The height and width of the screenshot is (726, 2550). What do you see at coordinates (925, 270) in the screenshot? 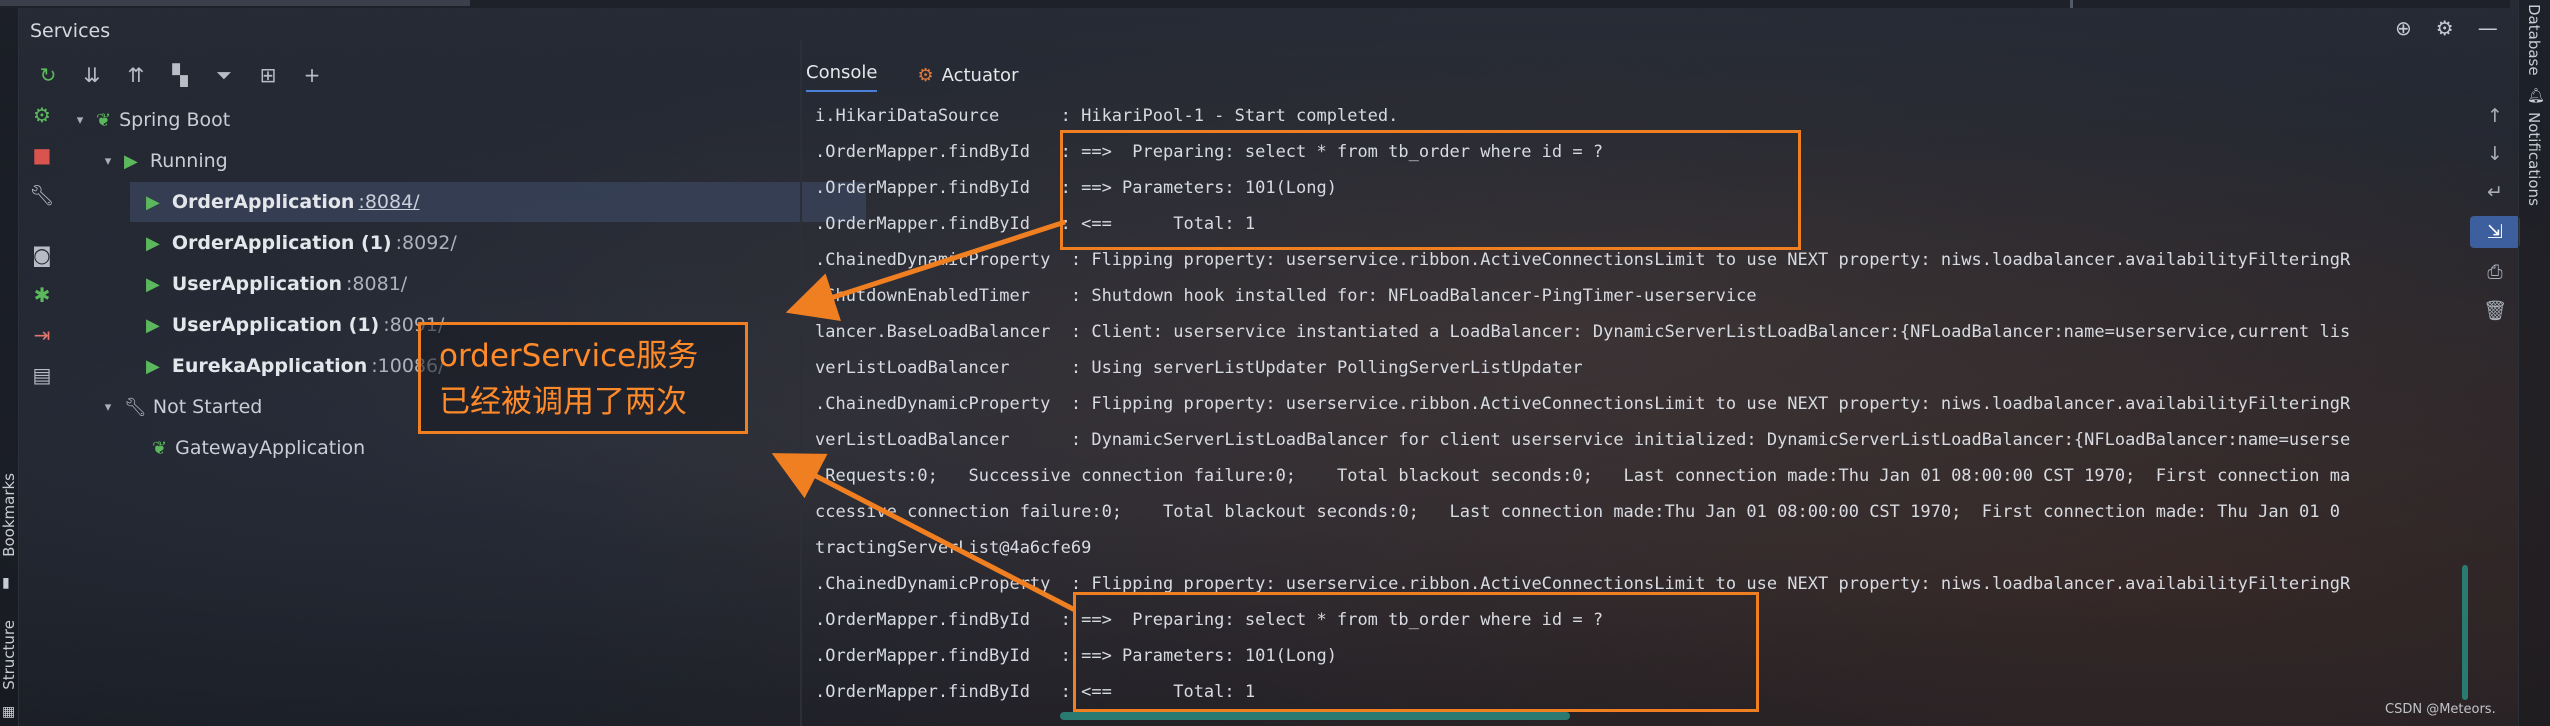
I see `arrow-to-first-box` at bounding box center [925, 270].